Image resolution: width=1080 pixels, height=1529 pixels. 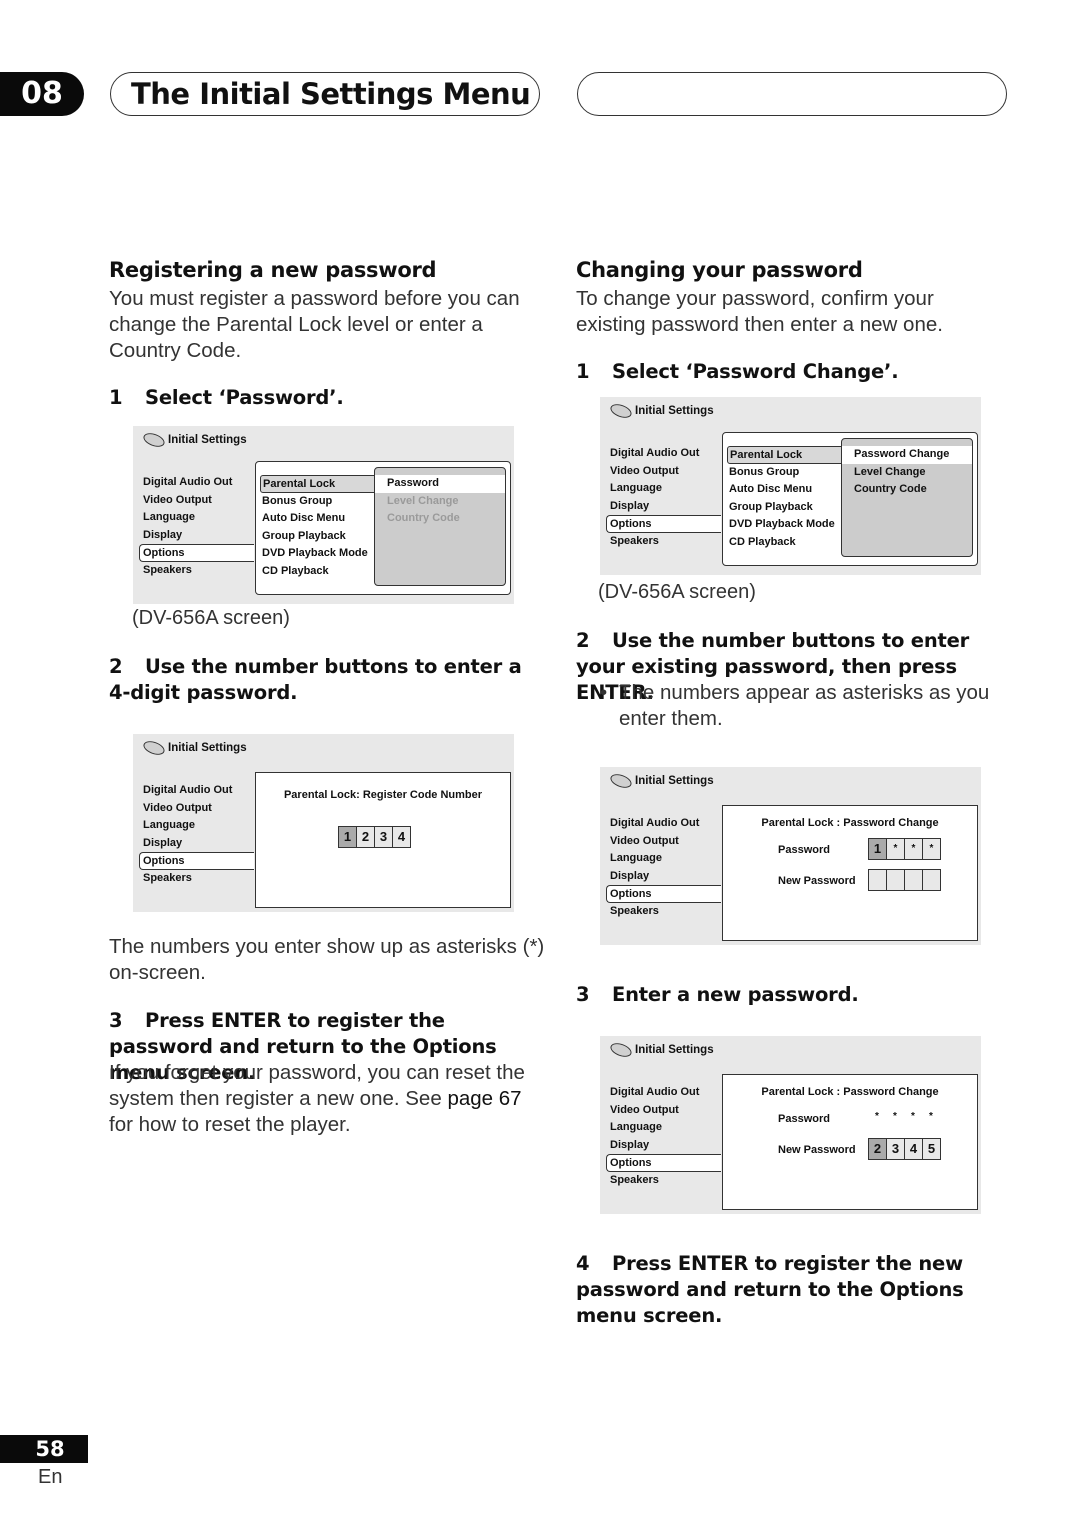 What do you see at coordinates (583, 994) in the screenshot?
I see `step-number: 3` at bounding box center [583, 994].